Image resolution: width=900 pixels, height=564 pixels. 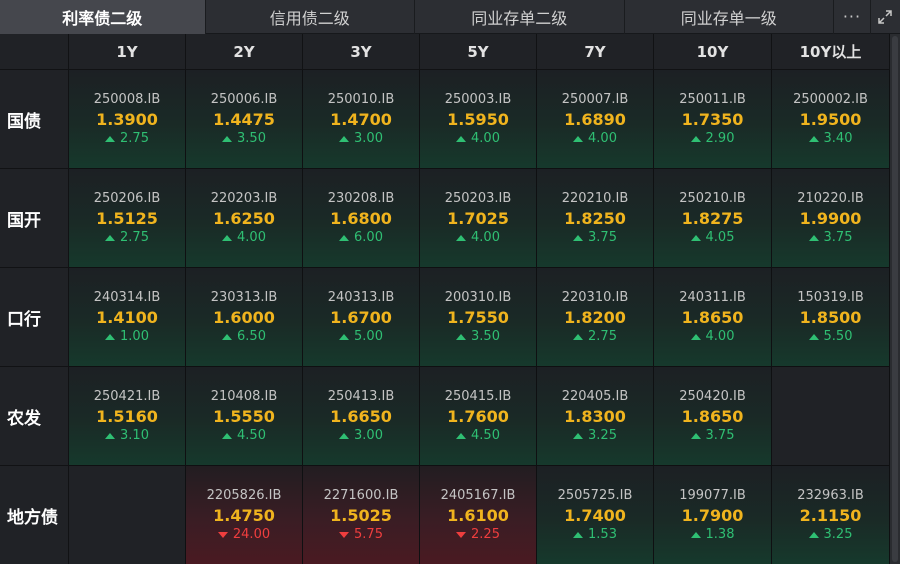 What do you see at coordinates (361, 218) in the screenshot?
I see `quote-cell: 230208.IB 1.6800 6.00` at bounding box center [361, 218].